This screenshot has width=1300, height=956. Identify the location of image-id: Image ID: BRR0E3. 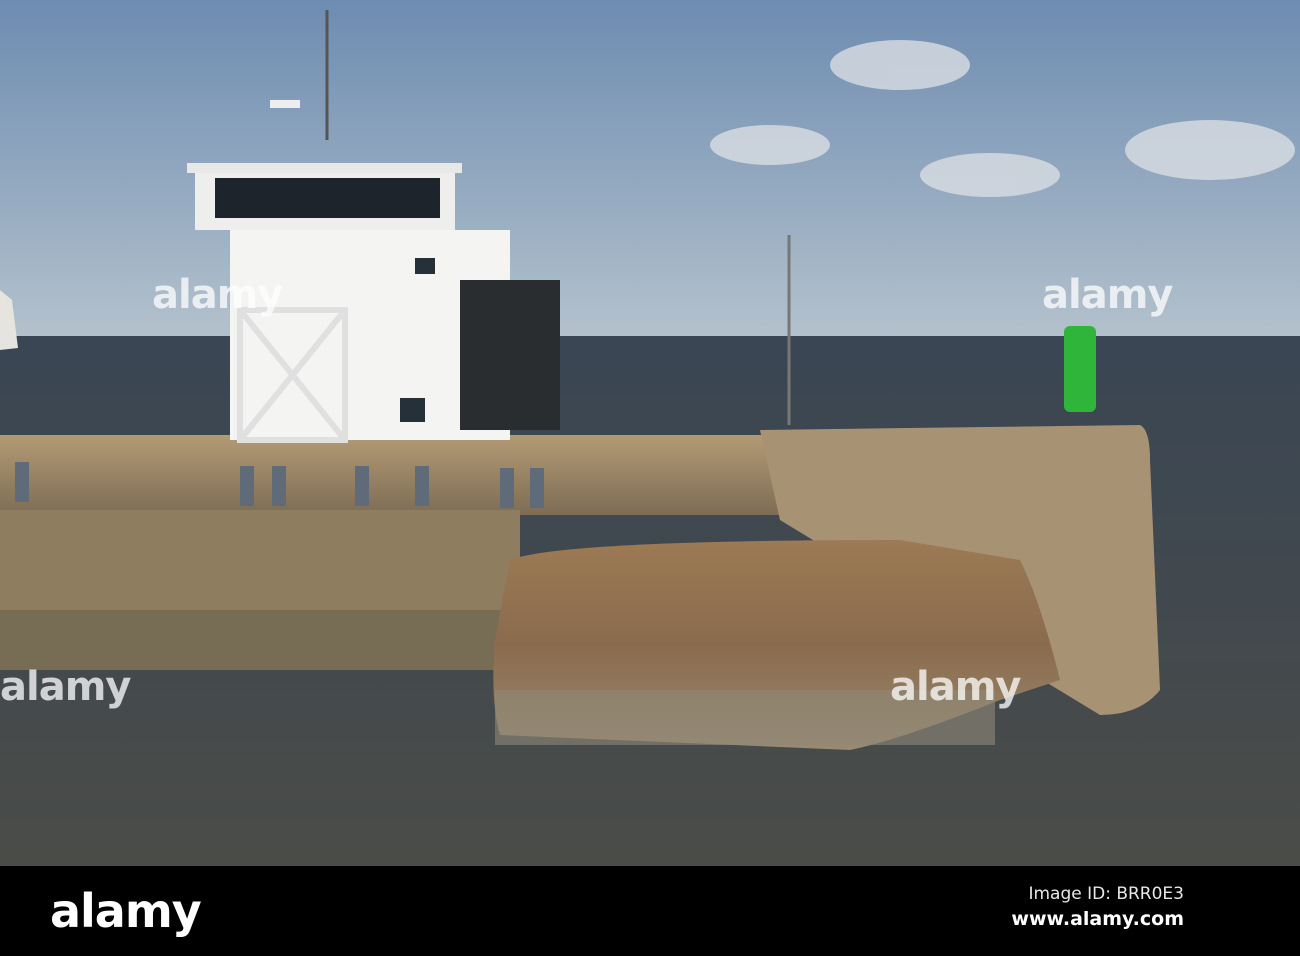
(1106, 894).